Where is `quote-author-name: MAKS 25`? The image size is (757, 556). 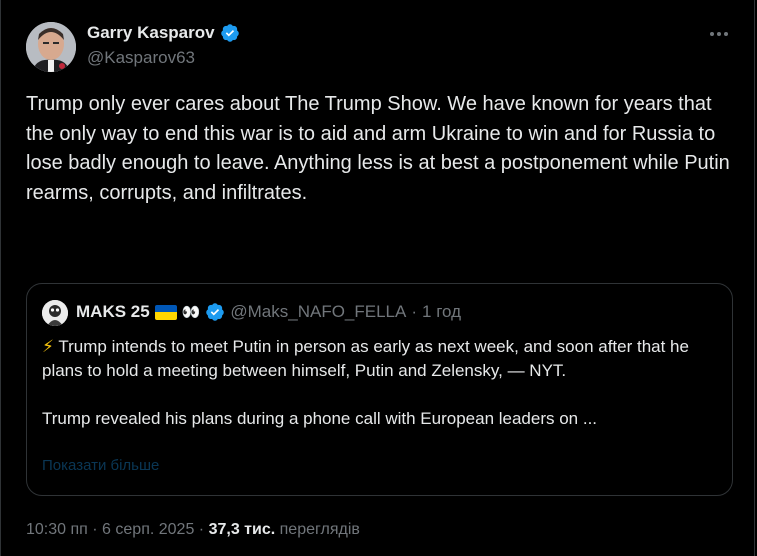
quote-author-name: MAKS 25 is located at coordinates (113, 312).